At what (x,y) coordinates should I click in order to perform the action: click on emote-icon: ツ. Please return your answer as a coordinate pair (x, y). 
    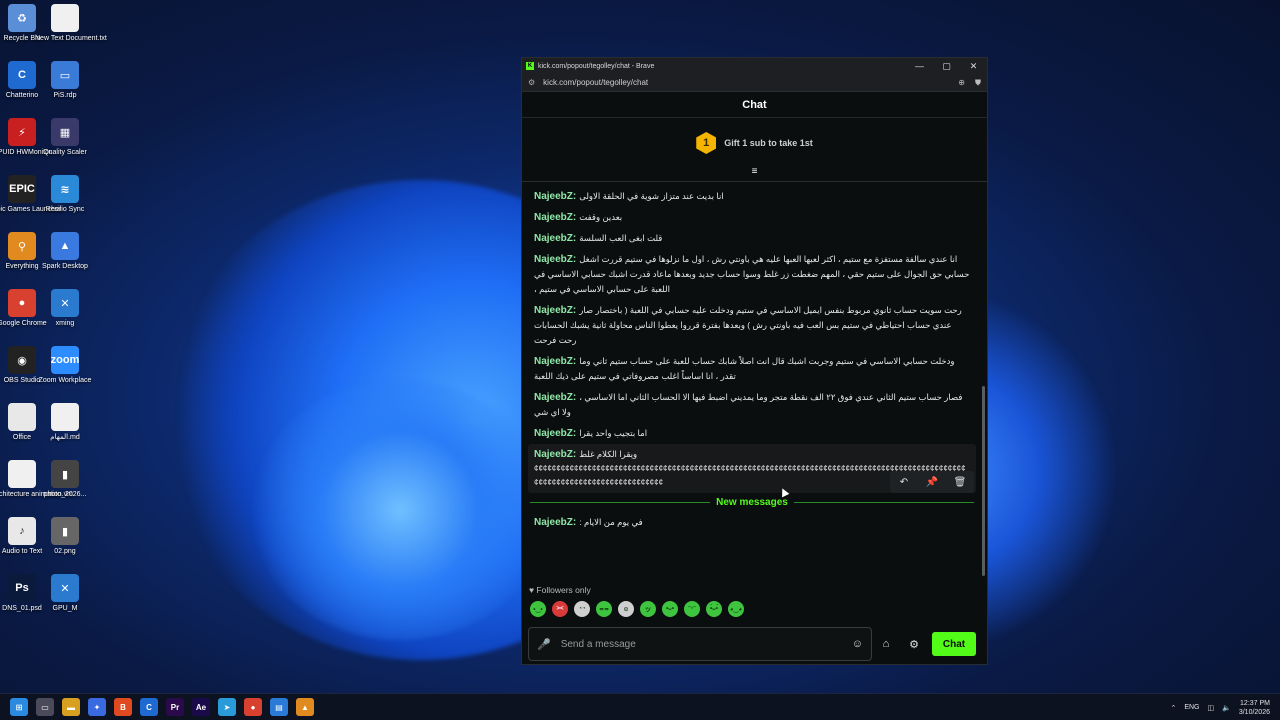
    Looking at the image, I should click on (648, 609).